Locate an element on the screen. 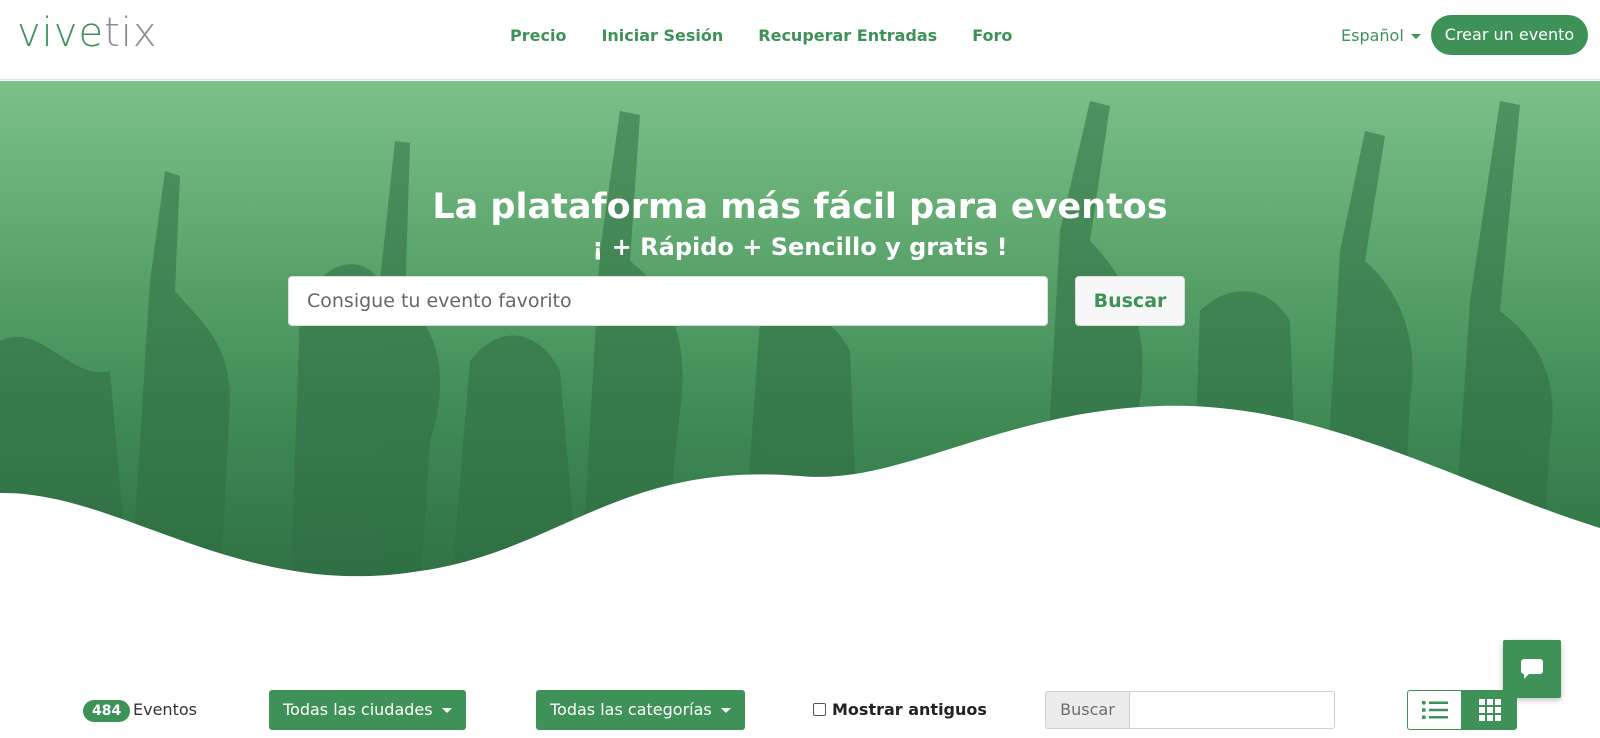  grid-view-button is located at coordinates (1489, 710).